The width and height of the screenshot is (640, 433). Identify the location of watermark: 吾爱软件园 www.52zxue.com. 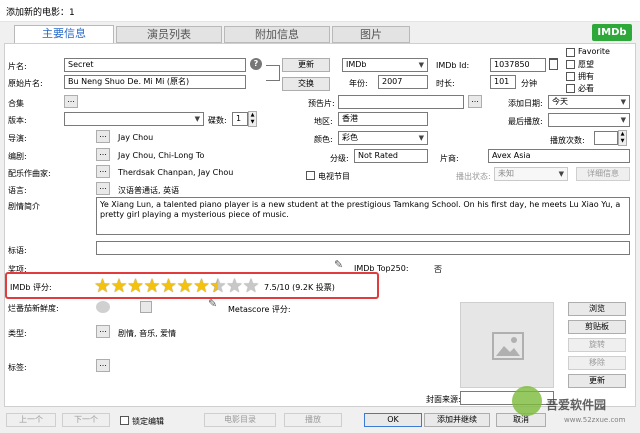
(572, 404).